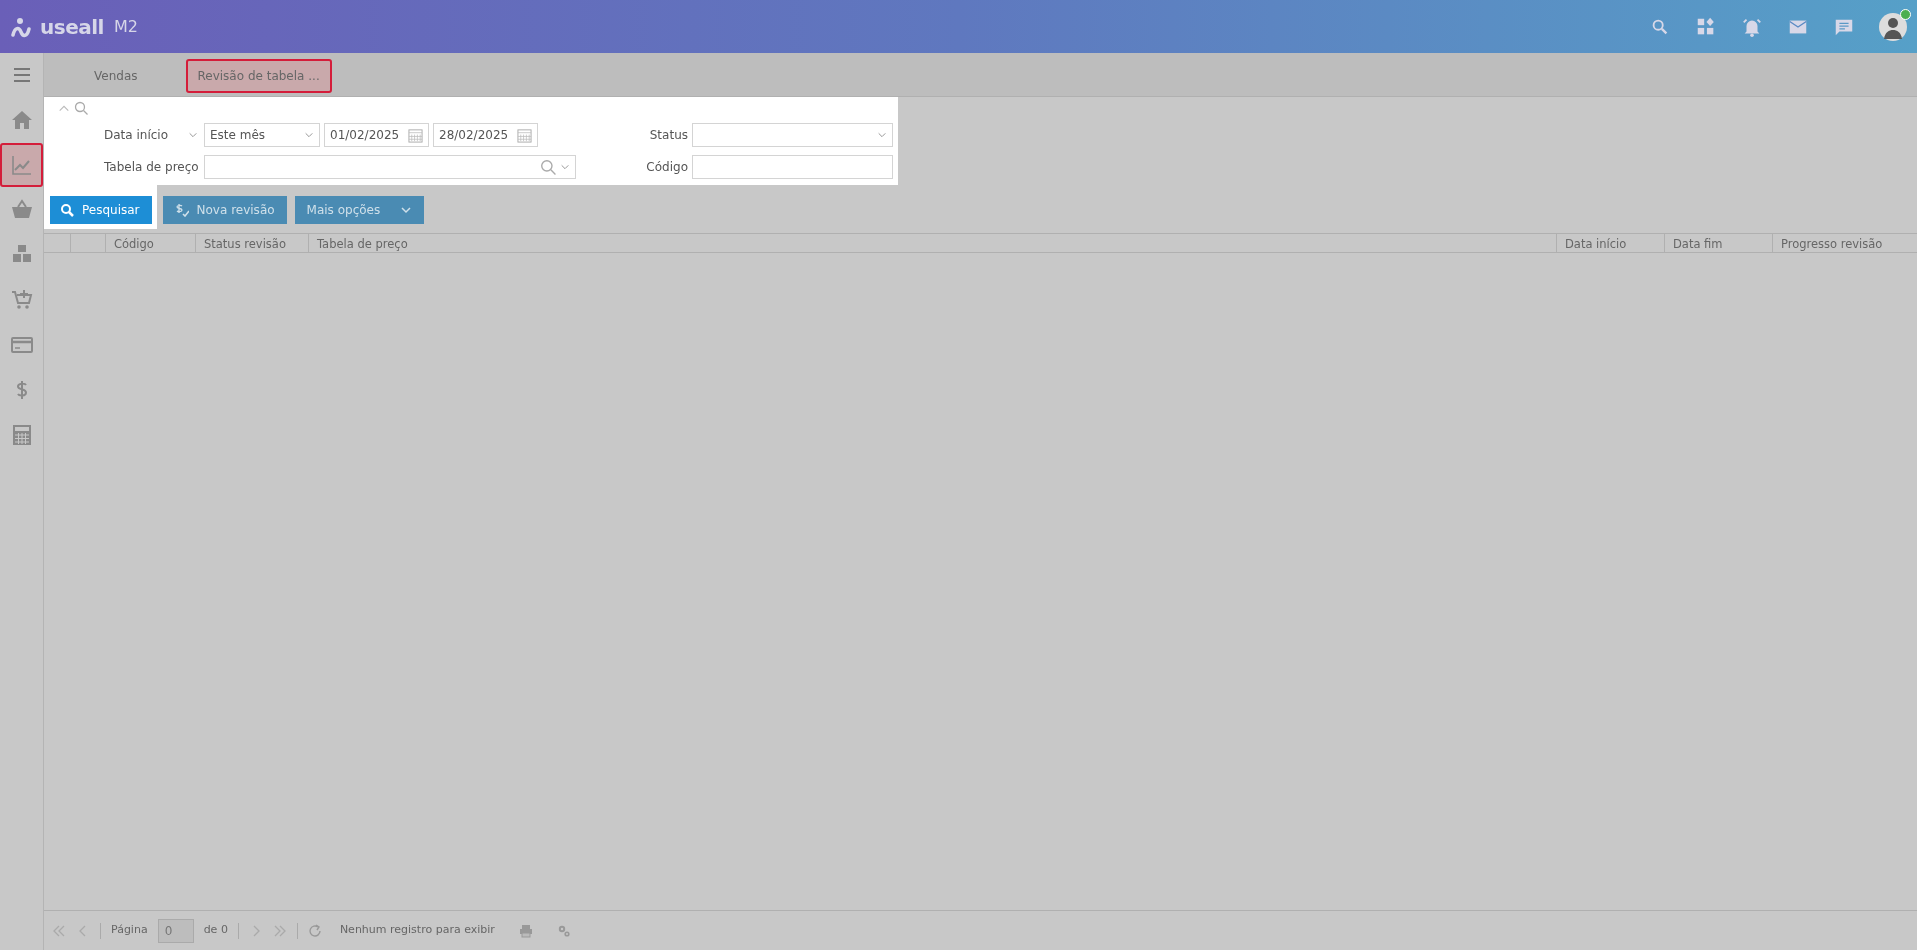 This screenshot has height=950, width=1917. What do you see at coordinates (151, 243) in the screenshot?
I see `column-header: Código` at bounding box center [151, 243].